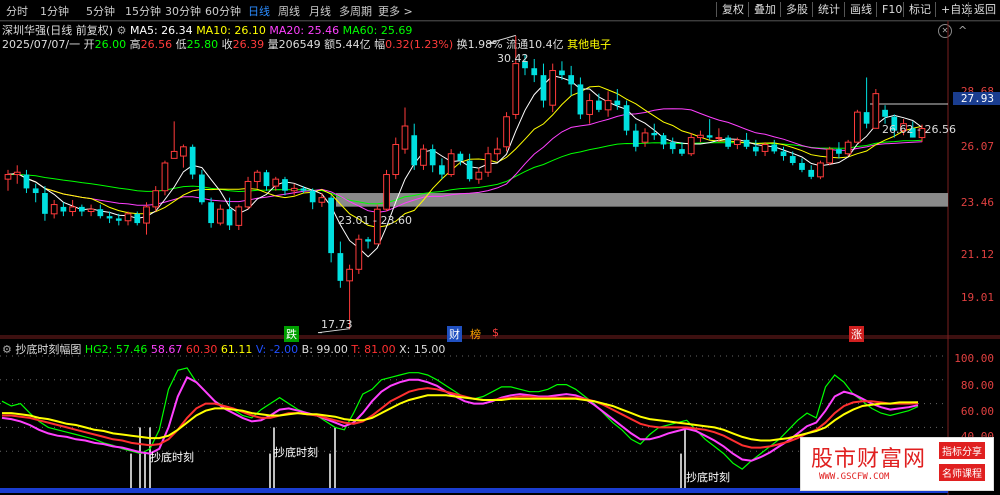  I want to click on price-axis-tick: 19.01, so click(977, 297).